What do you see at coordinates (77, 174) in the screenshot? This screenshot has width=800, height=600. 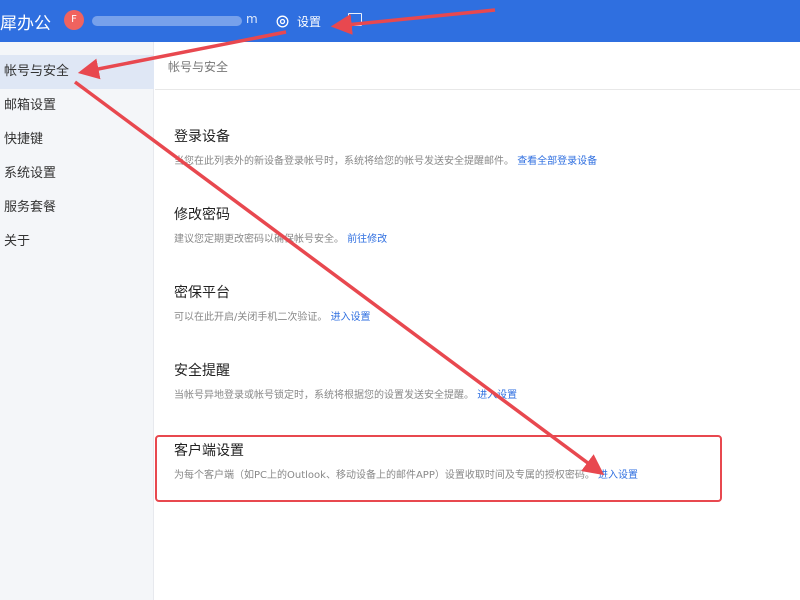 I see `sidebar-item-system-settings: 系统设置` at bounding box center [77, 174].